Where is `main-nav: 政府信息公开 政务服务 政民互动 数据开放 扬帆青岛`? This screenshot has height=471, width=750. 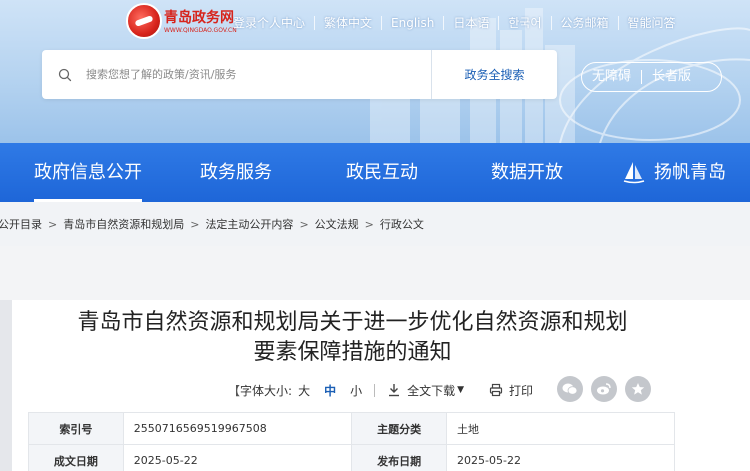 main-nav: 政府信息公开 政务服务 政民互动 数据开放 扬帆青岛 is located at coordinates (375, 172).